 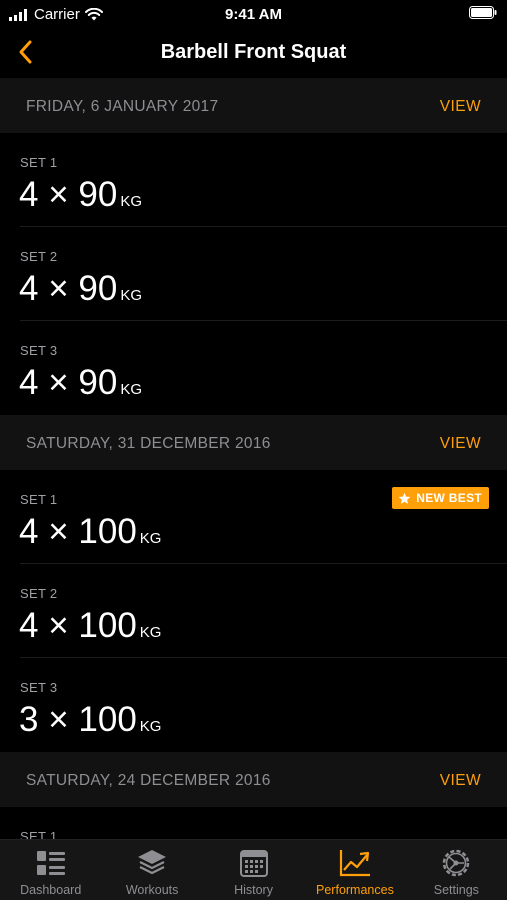 I want to click on dashboard-list-icon, so click(x=51, y=863).